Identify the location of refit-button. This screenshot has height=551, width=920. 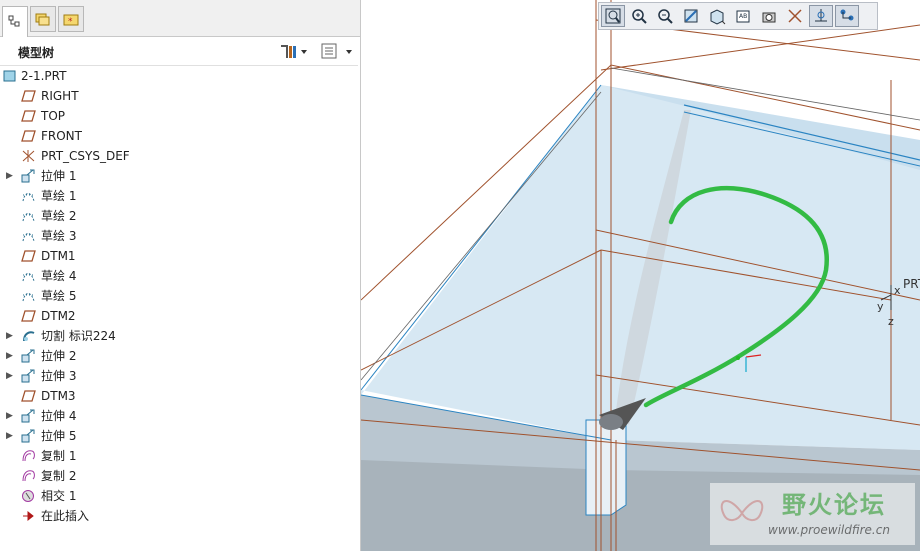
(613, 16).